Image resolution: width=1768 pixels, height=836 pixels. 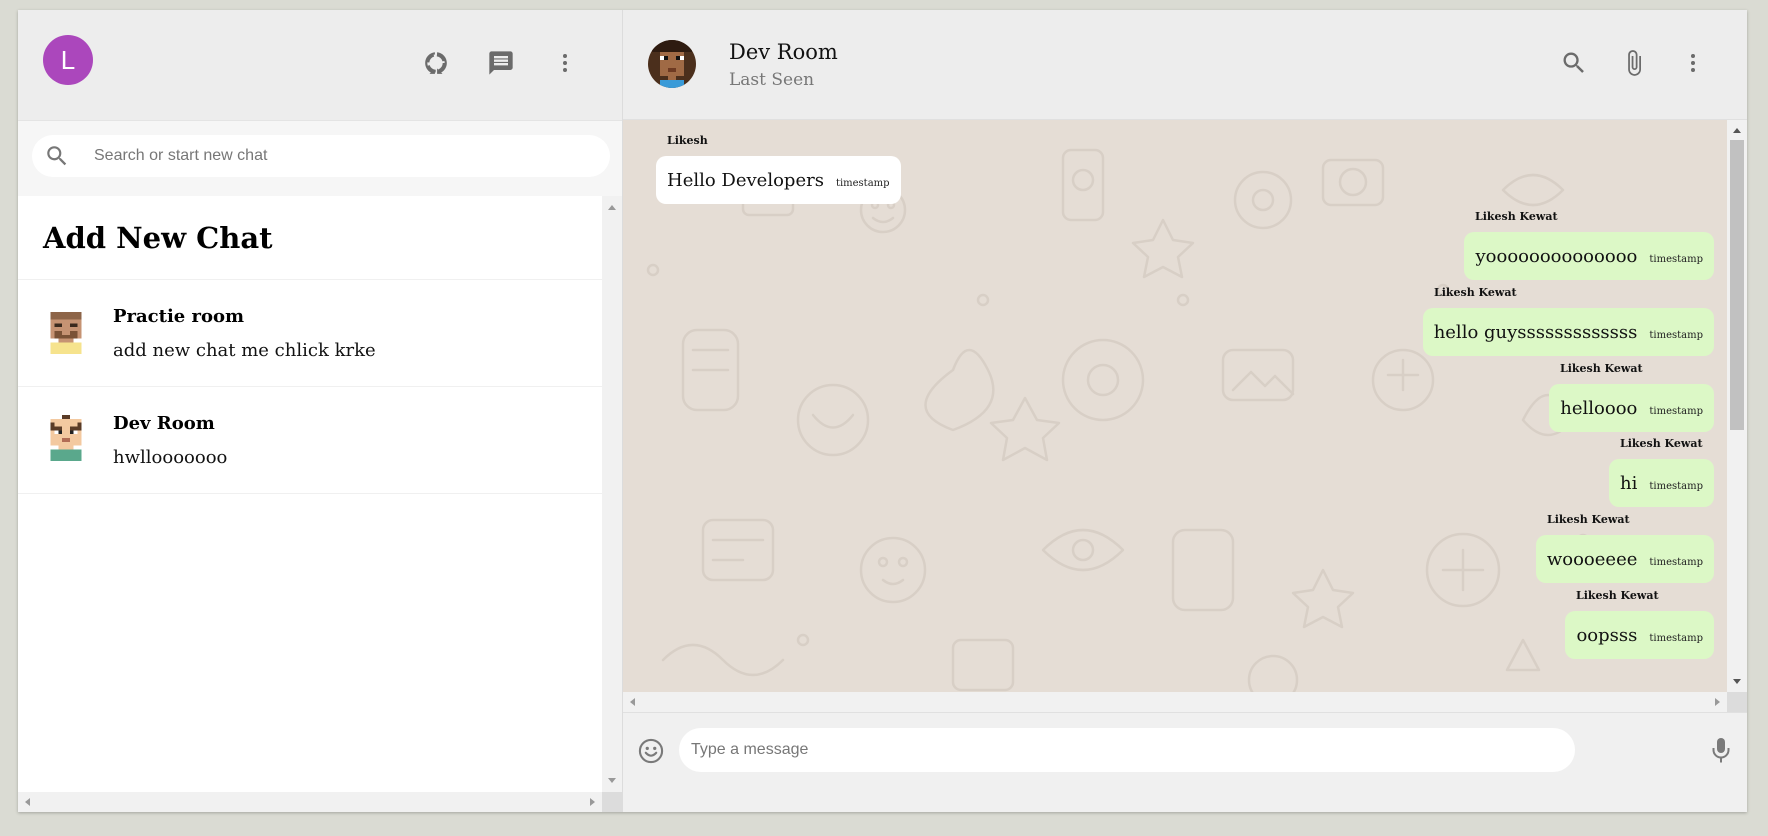 What do you see at coordinates (1514, 625) in the screenshot?
I see `message-row: Likesh Kewat oopsss timestamp` at bounding box center [1514, 625].